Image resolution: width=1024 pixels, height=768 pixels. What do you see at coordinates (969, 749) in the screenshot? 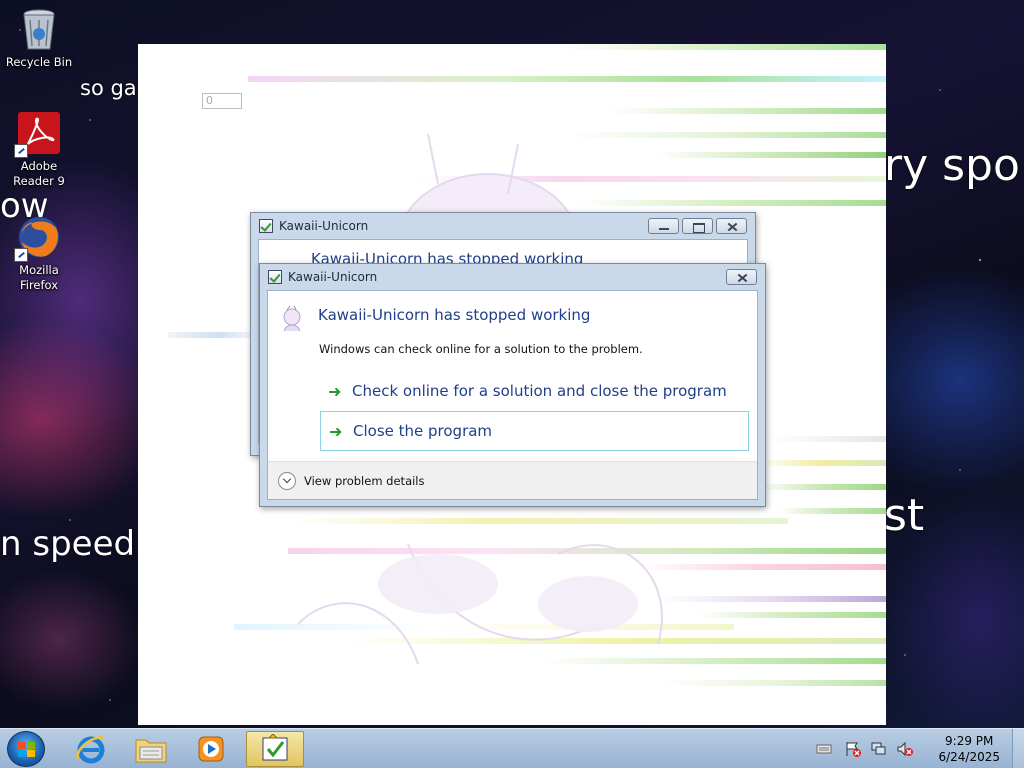
I see `system-clock: 9:29 PM 6/24/2025` at bounding box center [969, 749].